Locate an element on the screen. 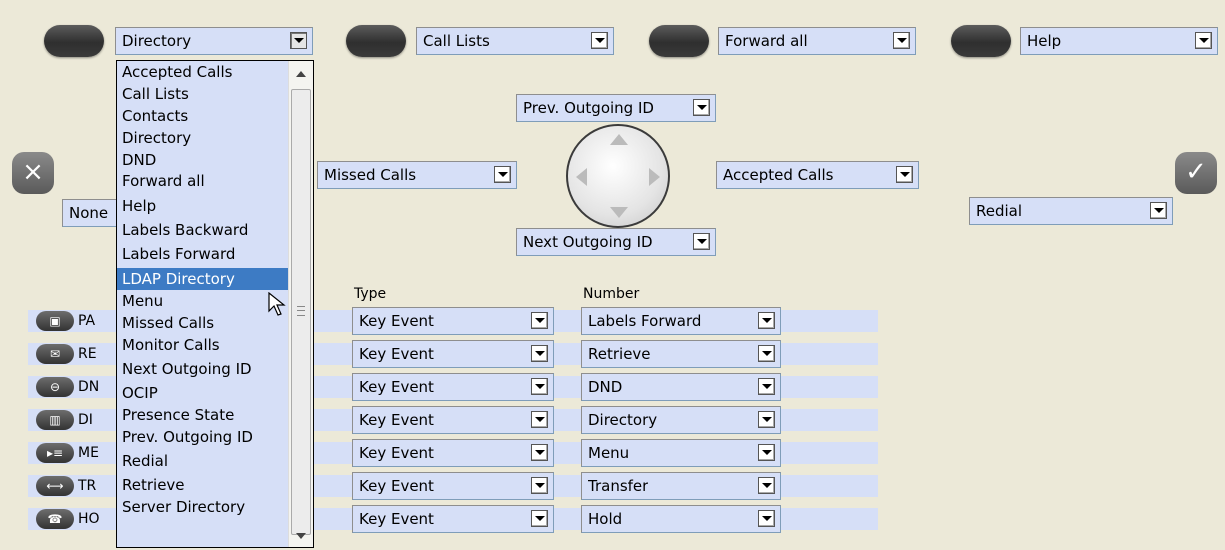  checkmark-icon: ✓ is located at coordinates (1196, 172).